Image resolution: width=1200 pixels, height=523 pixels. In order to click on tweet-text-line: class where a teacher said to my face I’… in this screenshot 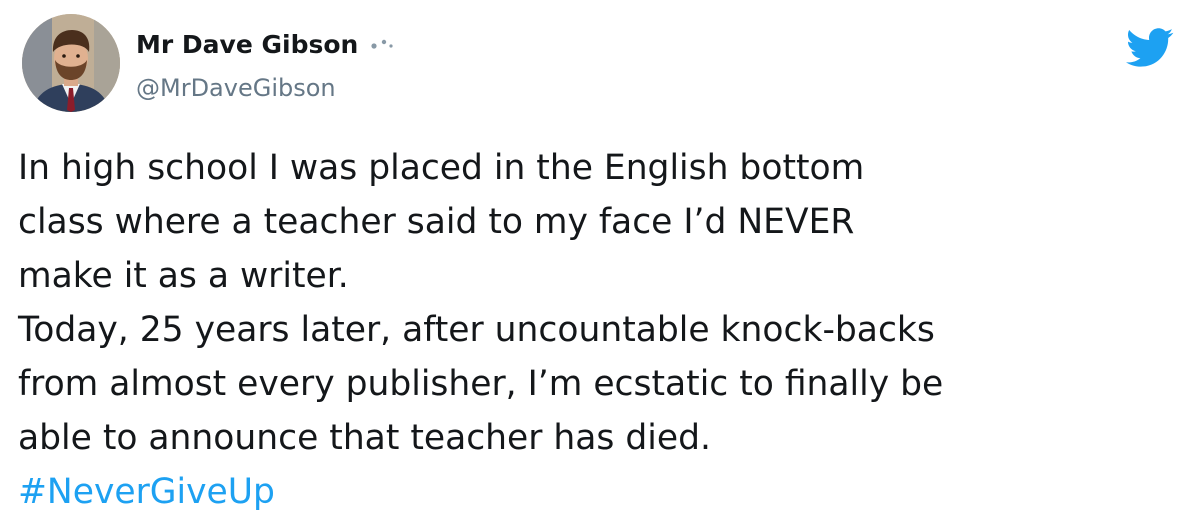, I will do `click(436, 222)`.